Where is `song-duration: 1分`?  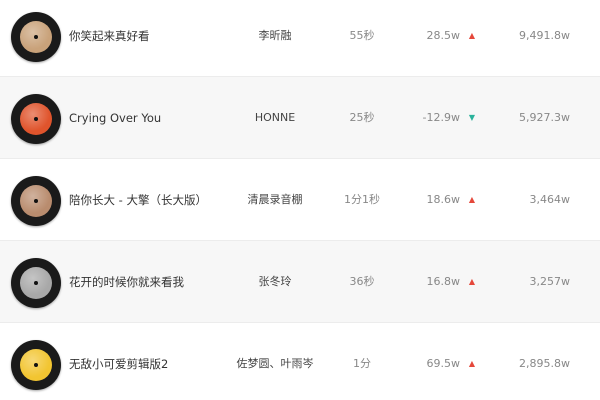 song-duration: 1分 is located at coordinates (362, 363).